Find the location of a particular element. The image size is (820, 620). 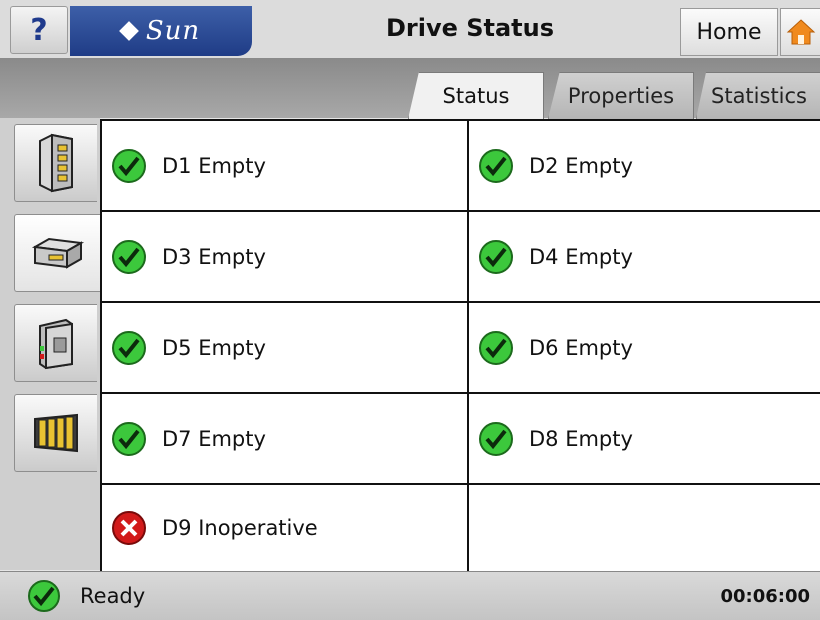

status-text: Ready is located at coordinates (113, 596).